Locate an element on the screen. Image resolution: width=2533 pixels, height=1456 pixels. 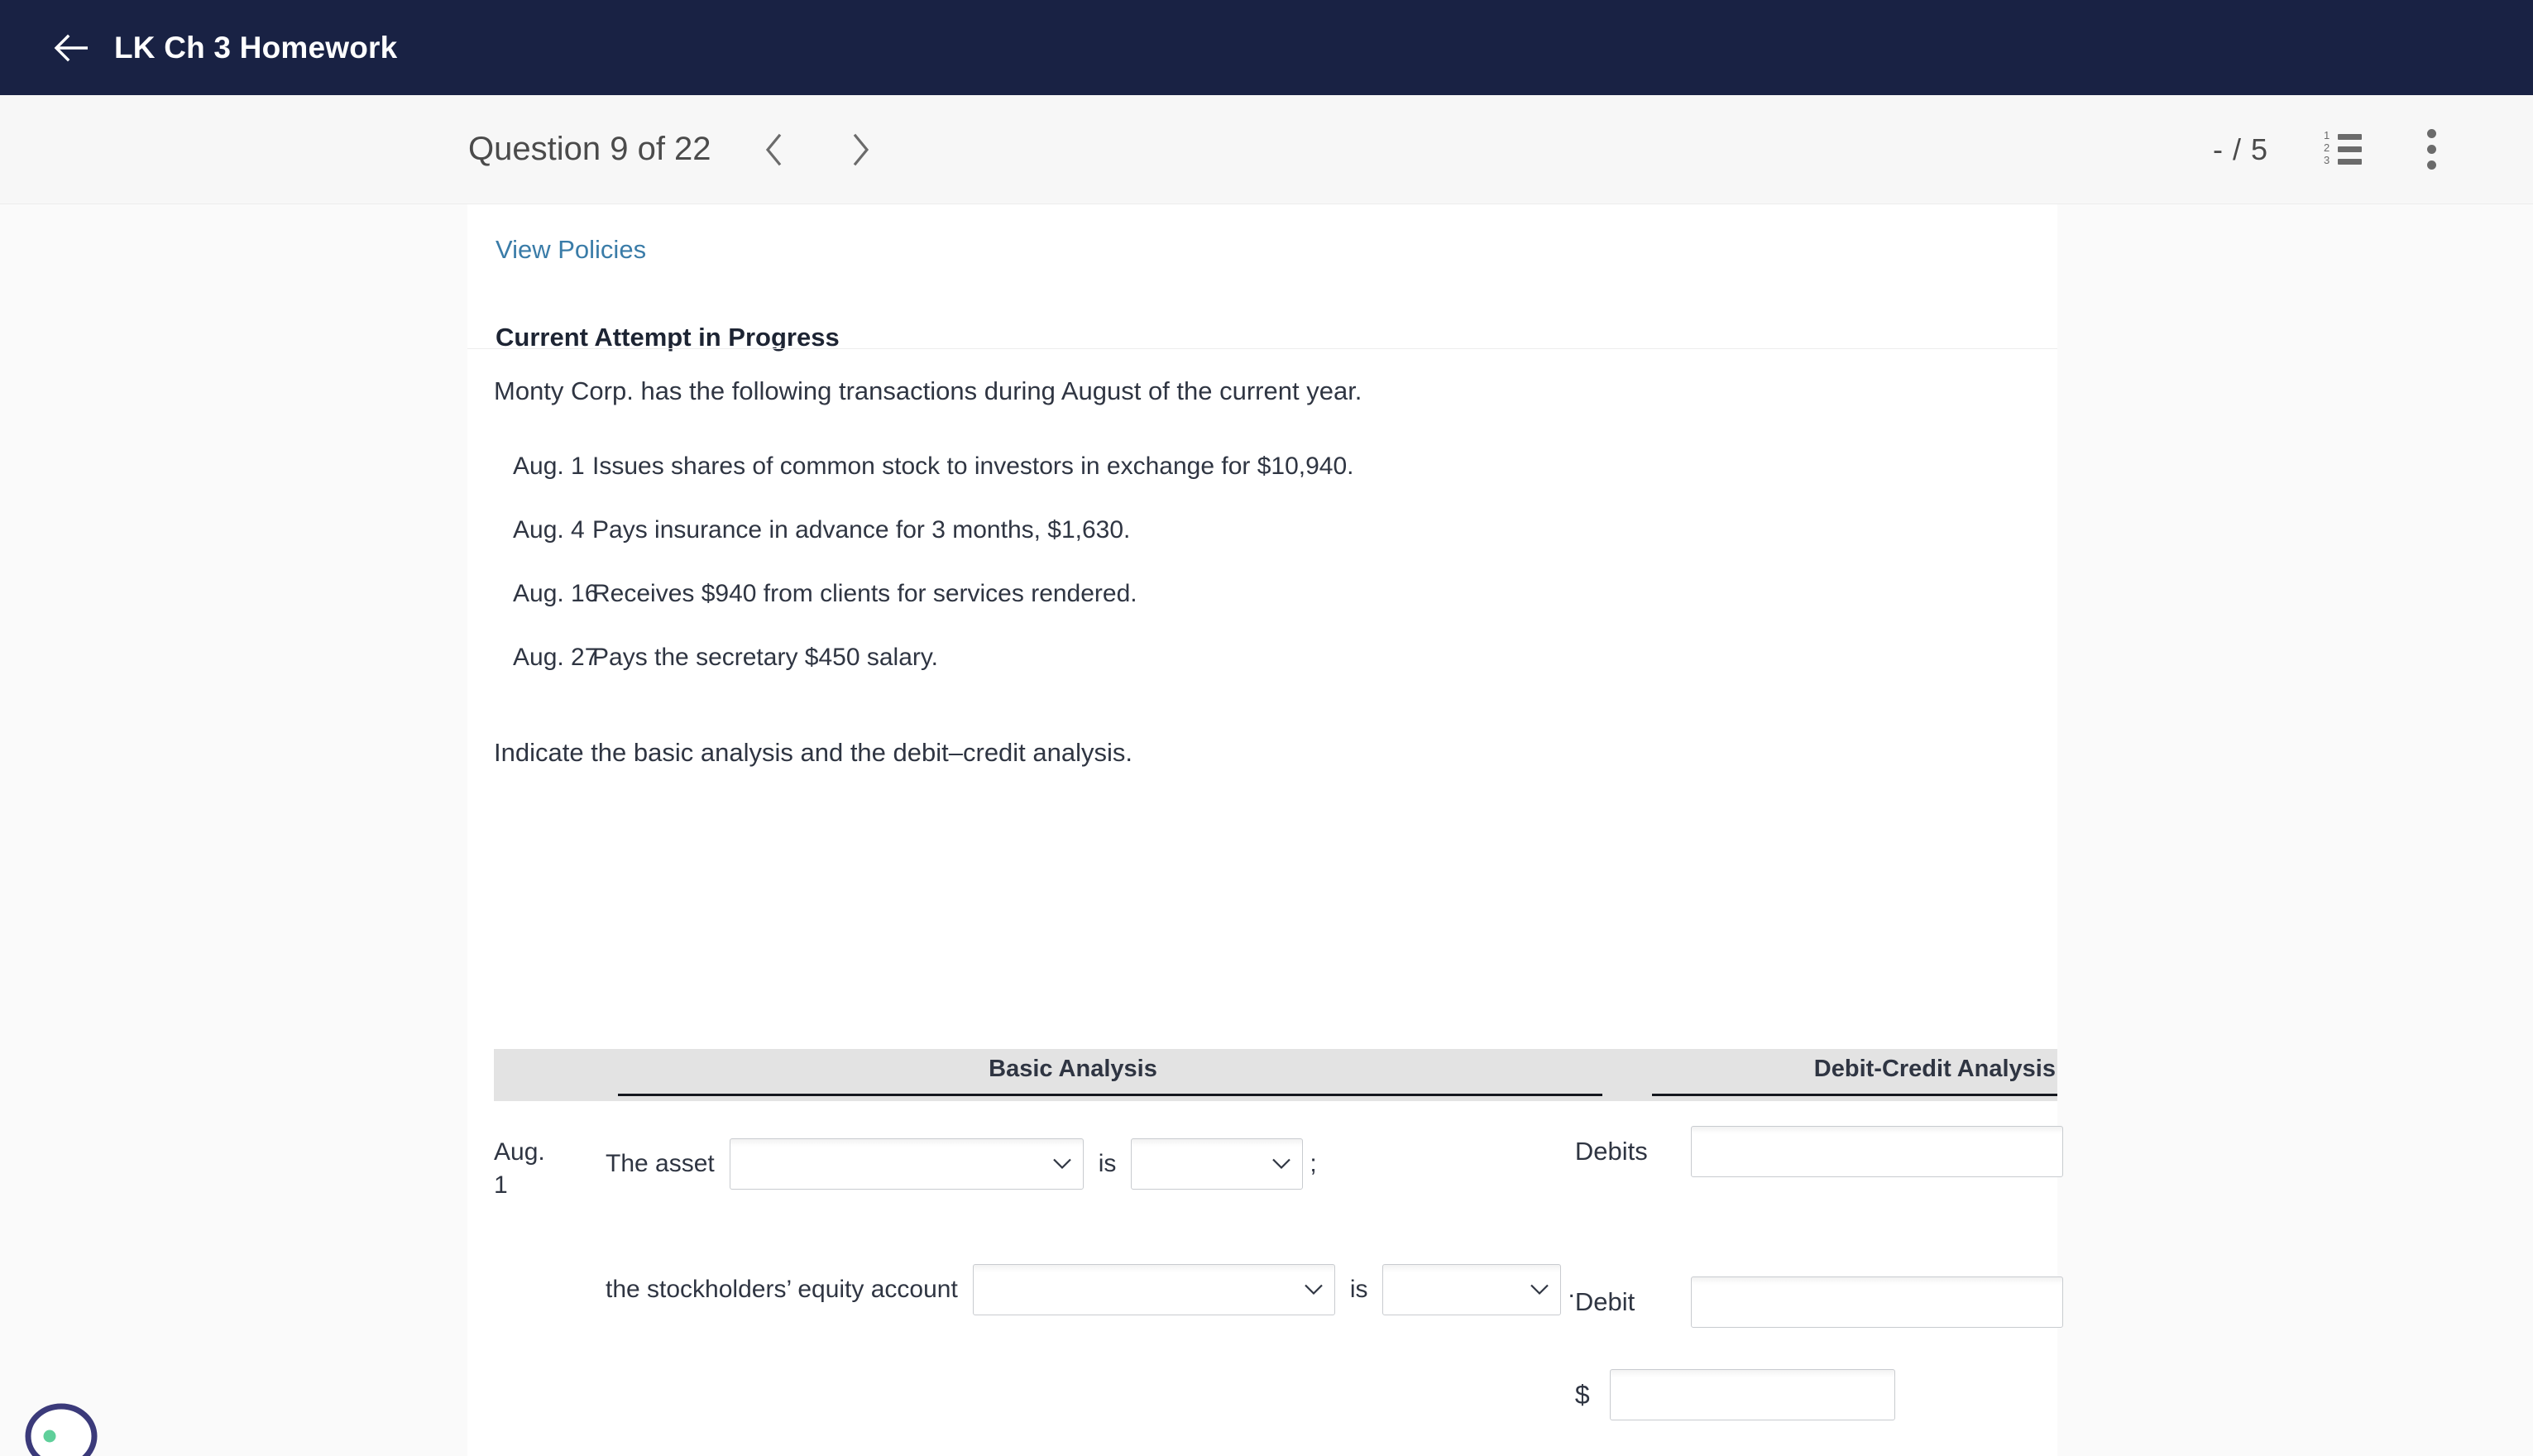
asset-effect-select-wrap is located at coordinates (1217, 1164).